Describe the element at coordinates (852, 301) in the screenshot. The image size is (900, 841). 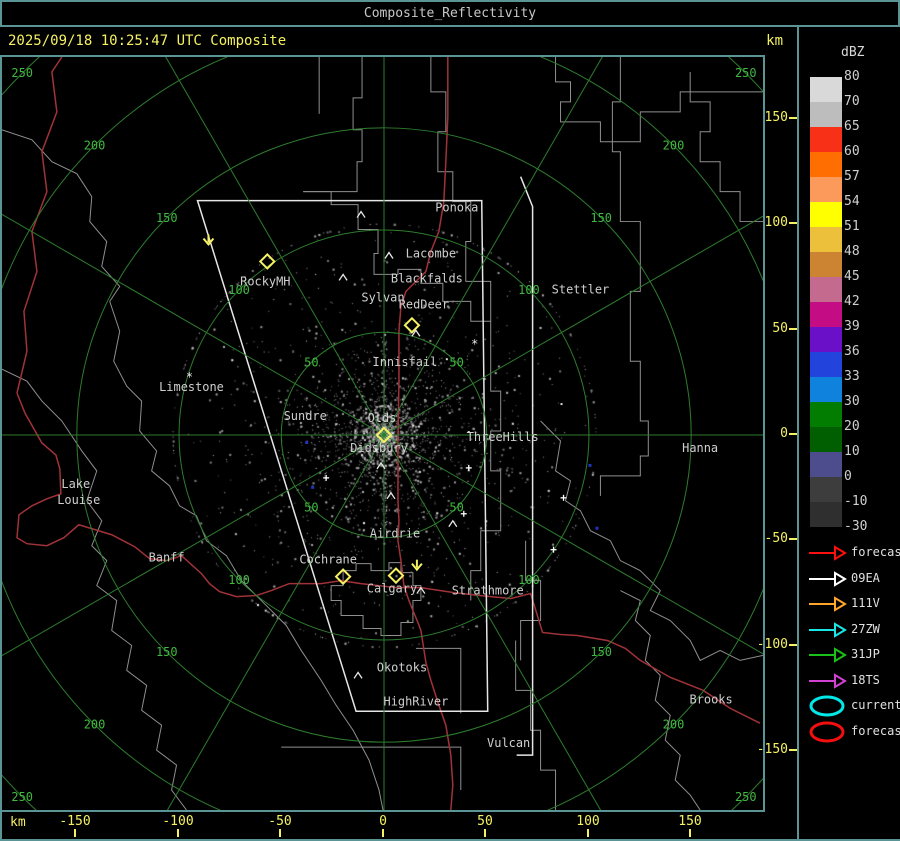
I see `scale-label: 42` at that location.